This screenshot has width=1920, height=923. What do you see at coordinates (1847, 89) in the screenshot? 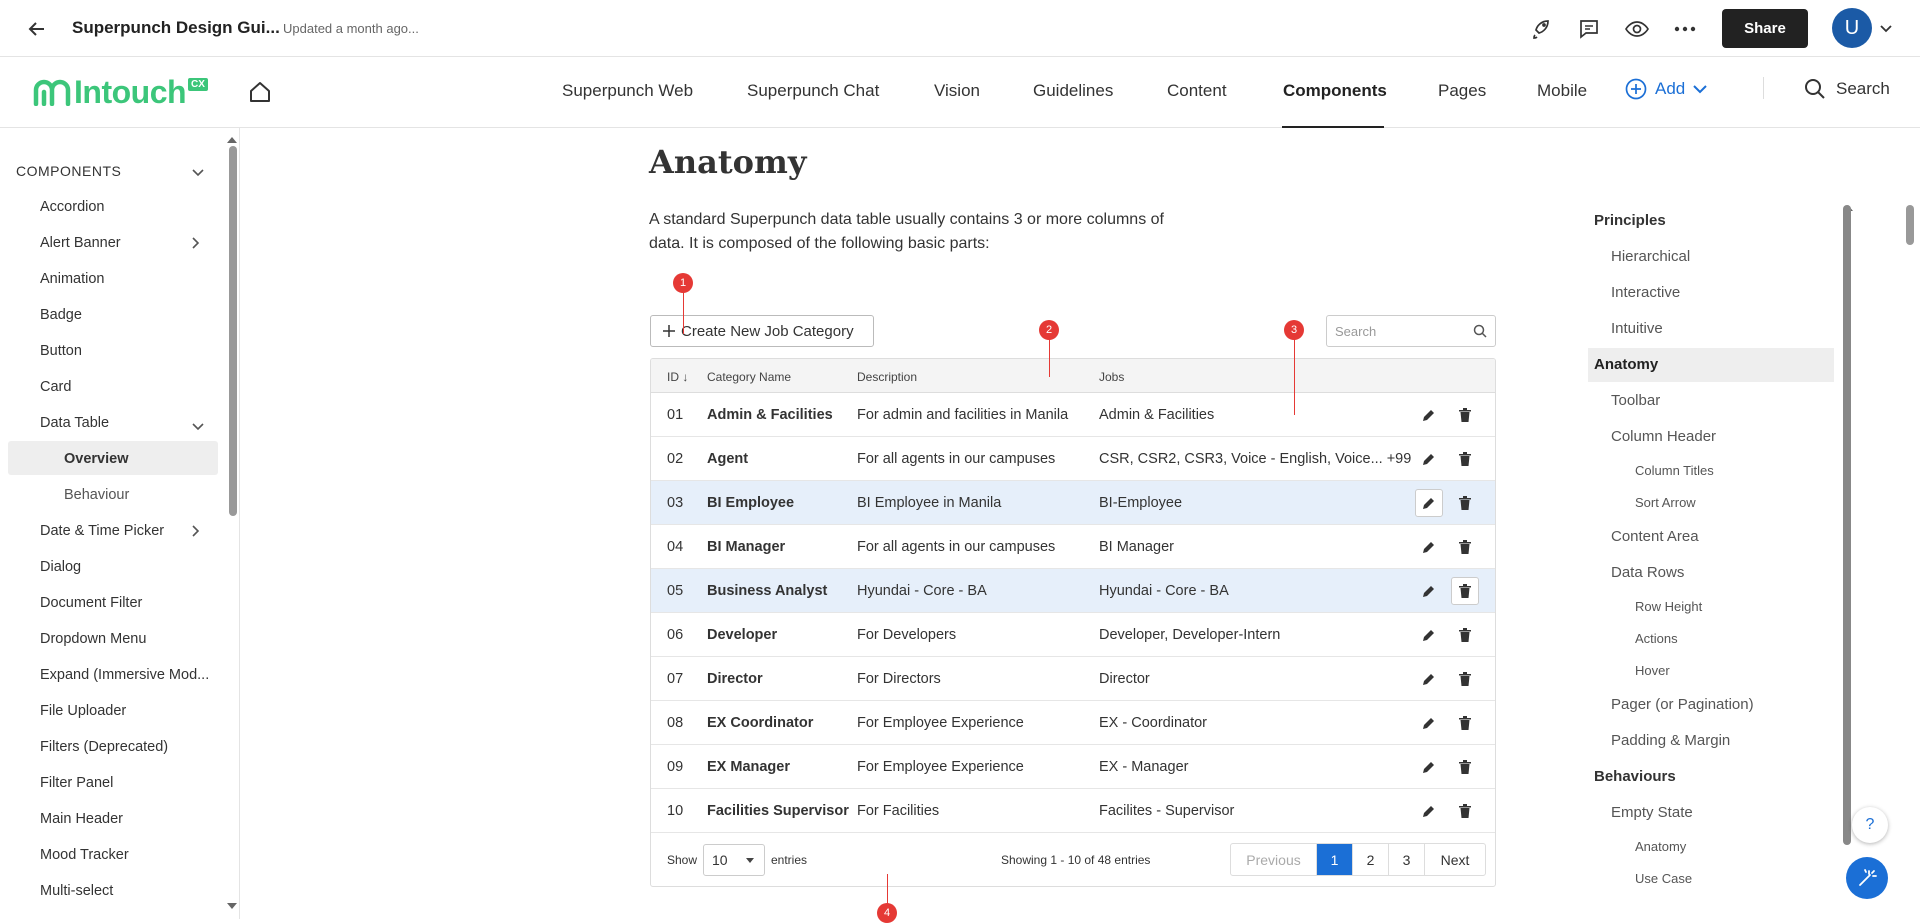
I see `search-button: Search` at bounding box center [1847, 89].